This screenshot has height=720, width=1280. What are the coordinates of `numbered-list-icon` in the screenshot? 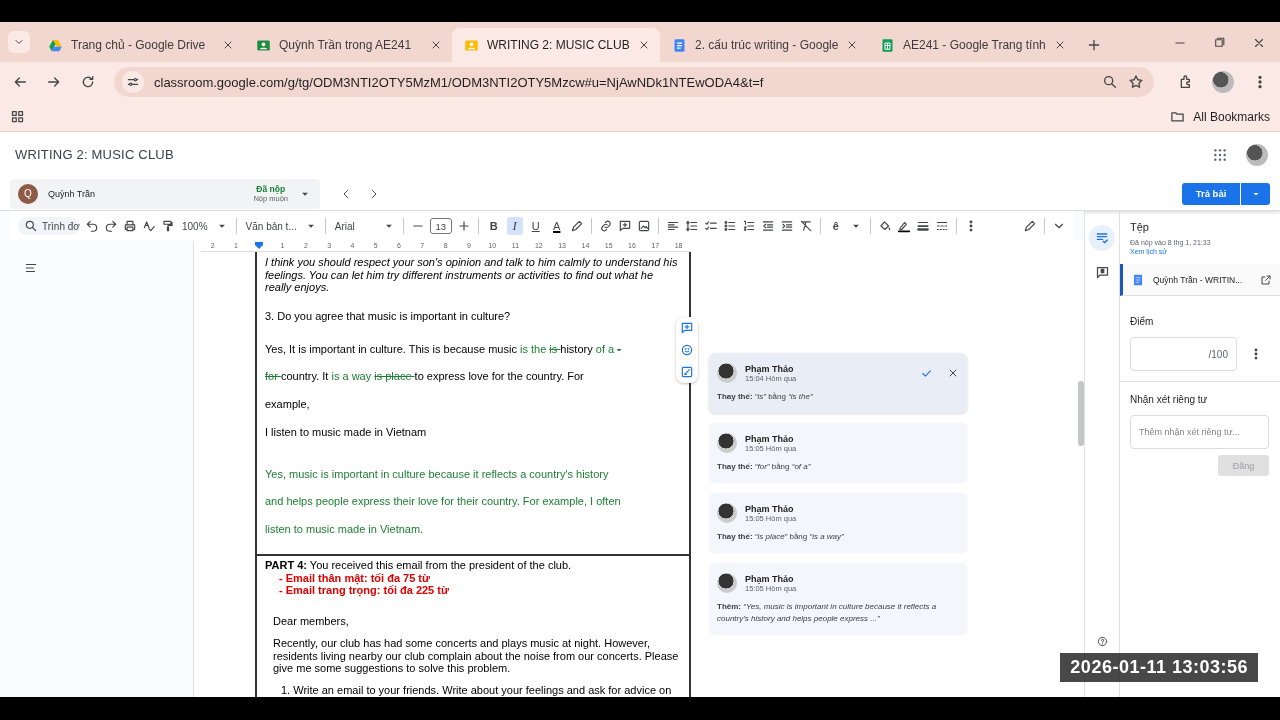 It's located at (748, 226).